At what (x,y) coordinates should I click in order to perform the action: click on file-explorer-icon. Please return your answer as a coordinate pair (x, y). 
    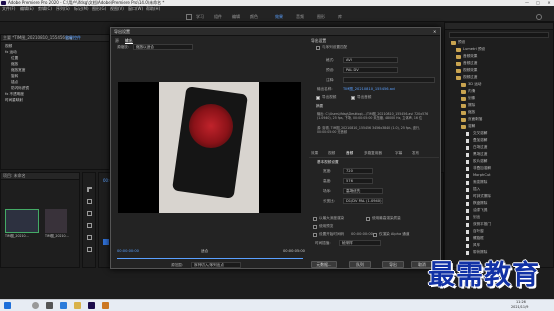
    Looking at the image, I should click on (77, 305).